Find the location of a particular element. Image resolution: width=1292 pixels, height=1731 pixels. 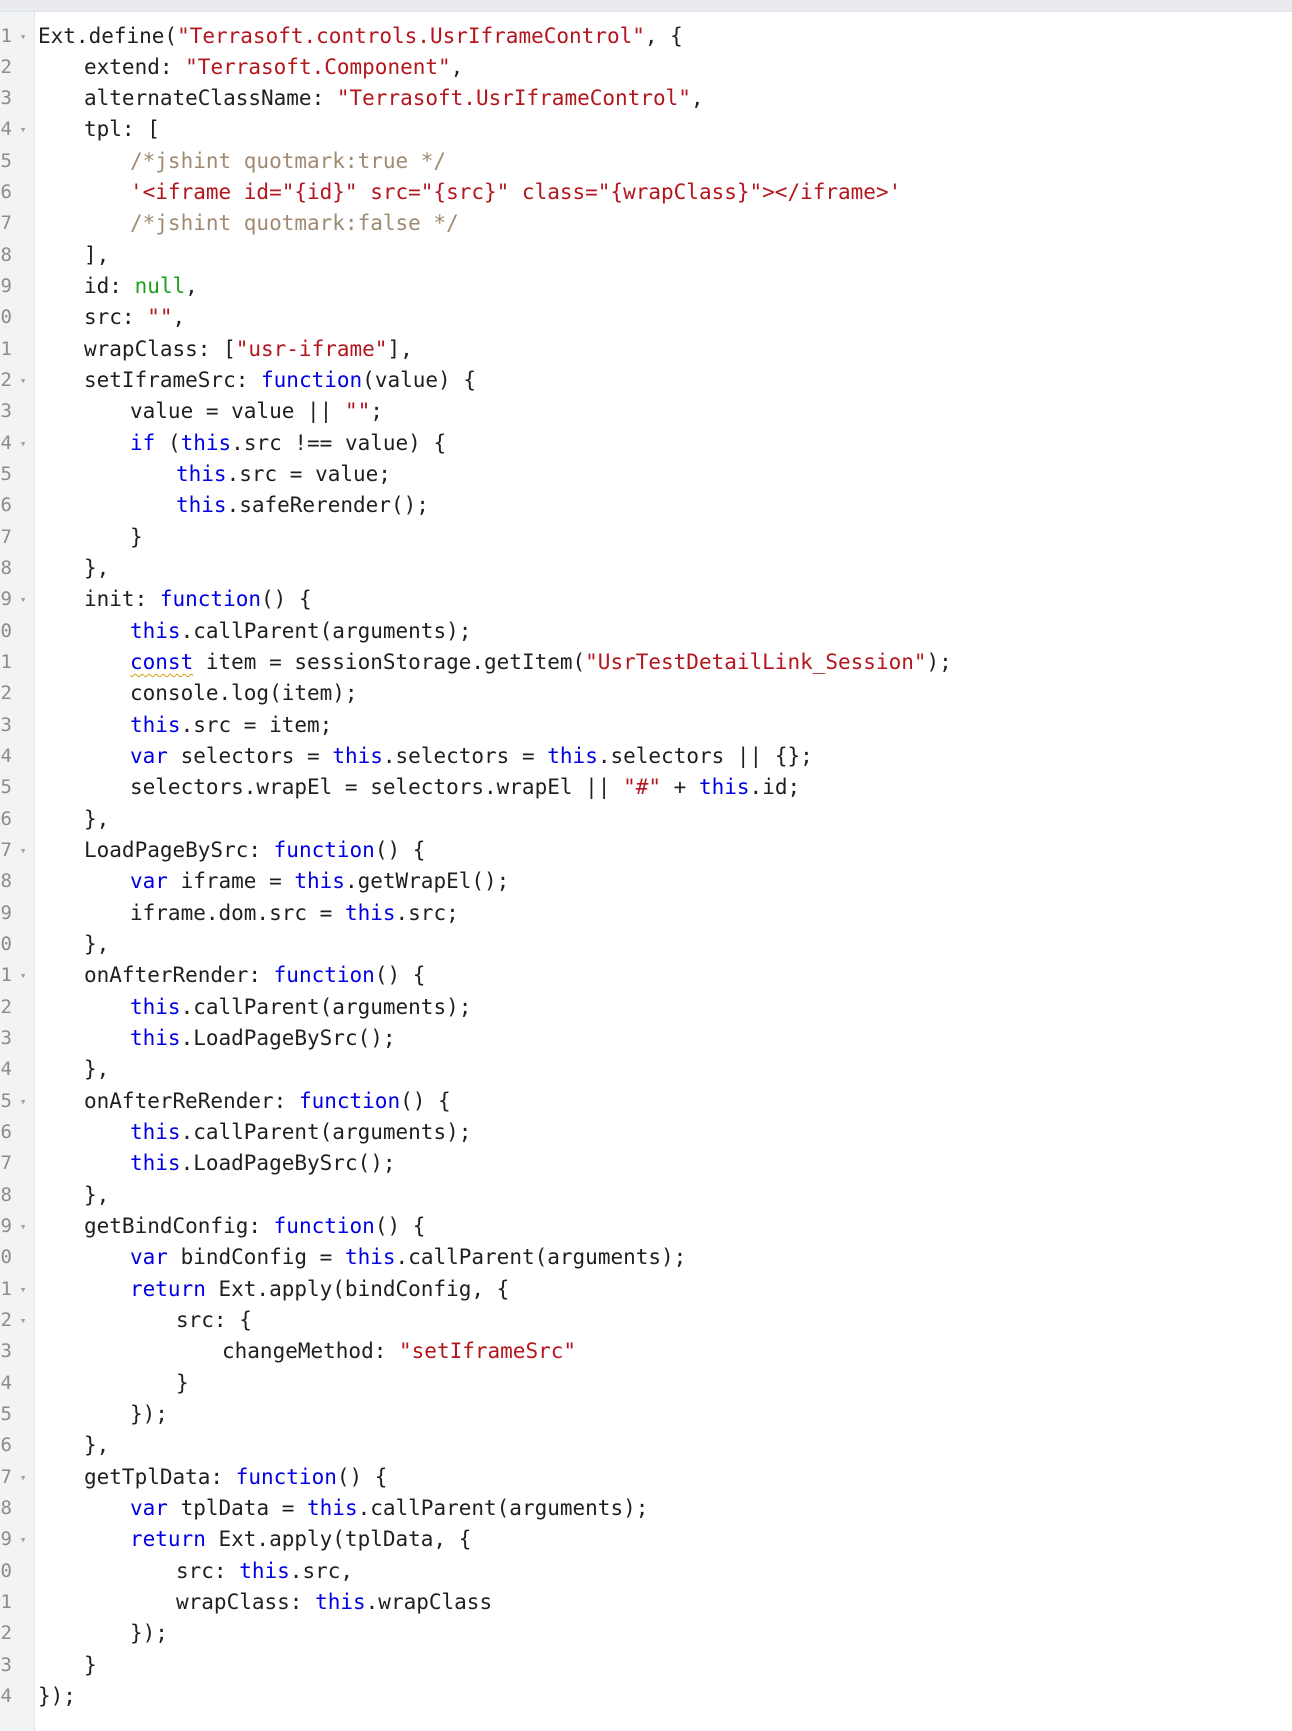

code-line: 7 /*jshint quotmark:false */ is located at coordinates (646, 223).